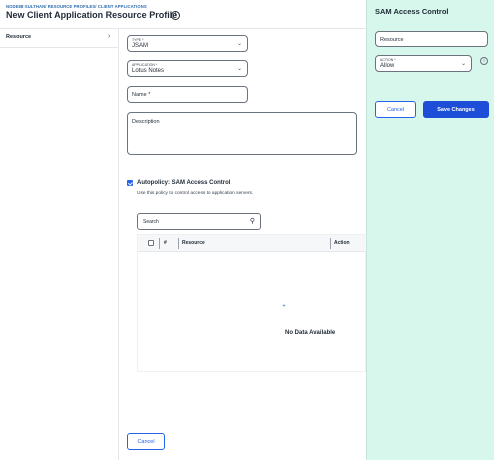 This screenshot has width=494, height=460. What do you see at coordinates (284, 305) in the screenshot?
I see `empty-state-icon` at bounding box center [284, 305].